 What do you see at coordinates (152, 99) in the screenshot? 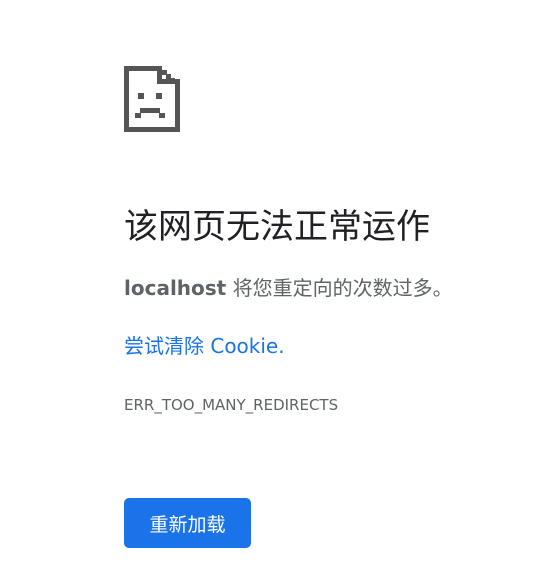
I see `sad-page-icon` at bounding box center [152, 99].